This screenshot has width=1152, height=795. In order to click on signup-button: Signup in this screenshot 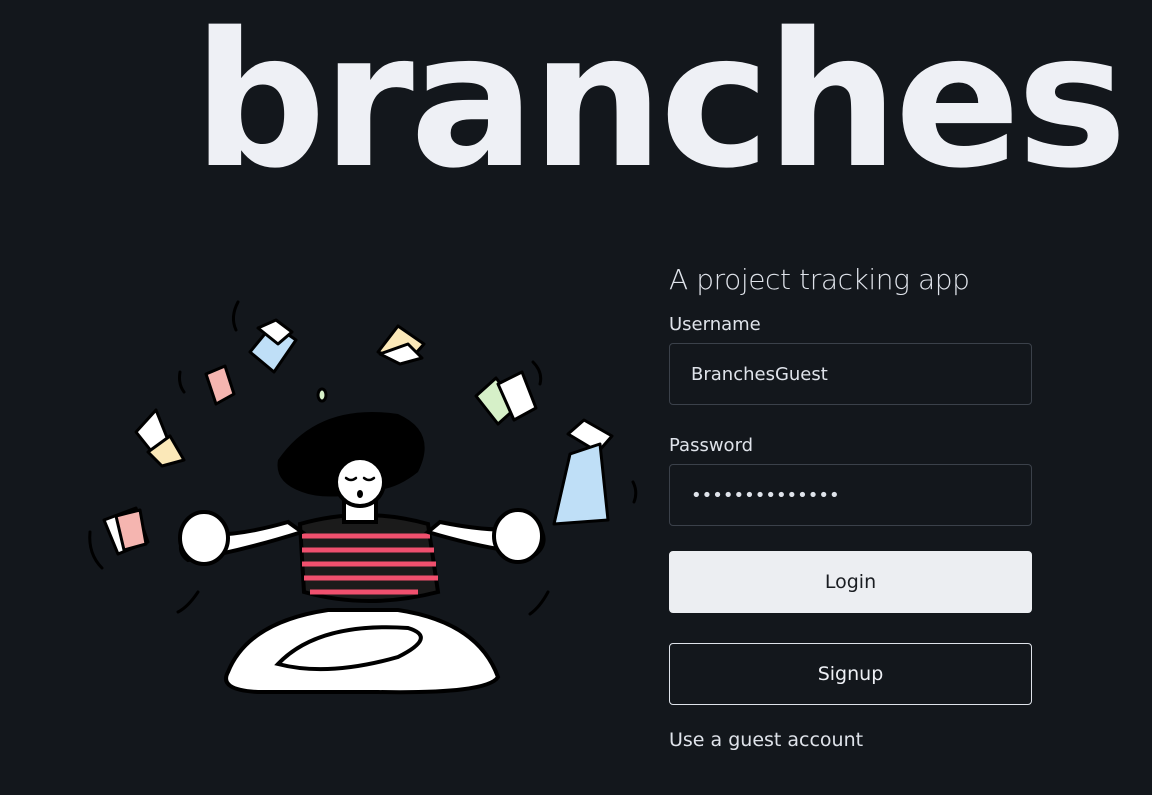, I will do `click(850, 674)`.